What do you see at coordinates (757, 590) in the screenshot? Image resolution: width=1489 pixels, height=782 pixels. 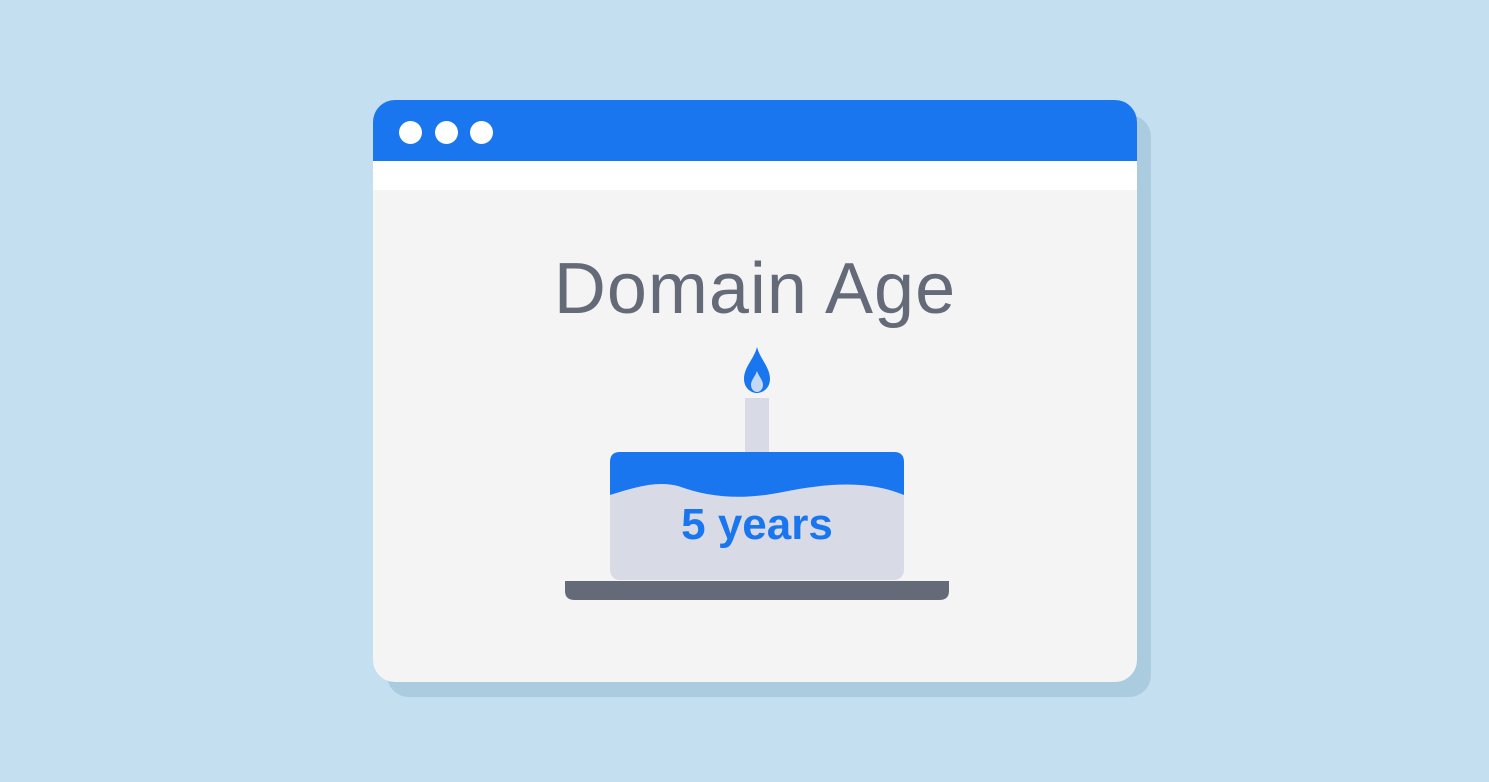 I see `cake-plate-icon` at bounding box center [757, 590].